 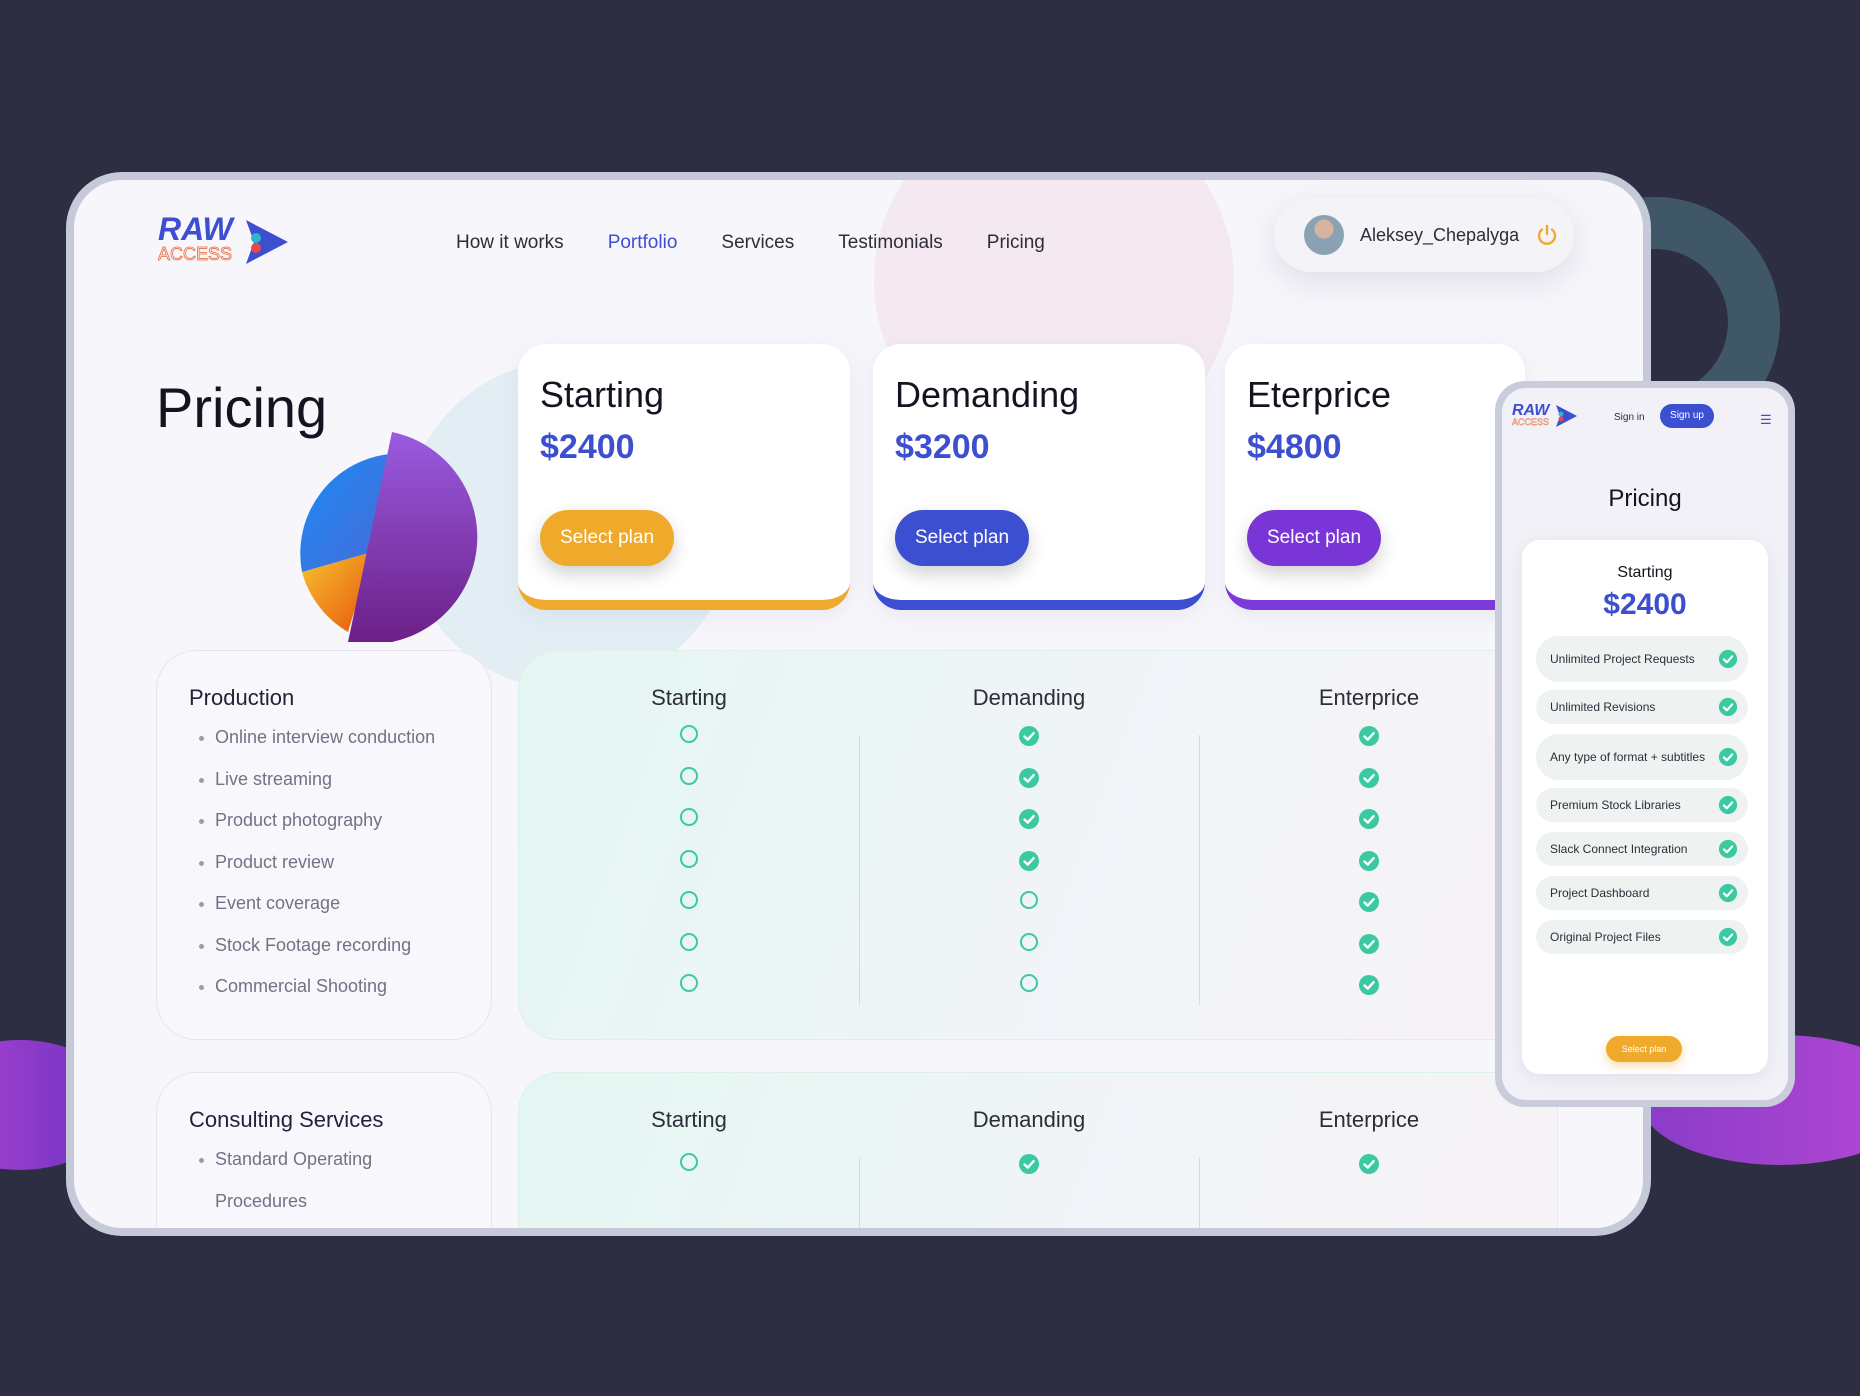 What do you see at coordinates (1375, 477) in the screenshot?
I see `plan-card-enterprice: Eterprice $4800 Select plan` at bounding box center [1375, 477].